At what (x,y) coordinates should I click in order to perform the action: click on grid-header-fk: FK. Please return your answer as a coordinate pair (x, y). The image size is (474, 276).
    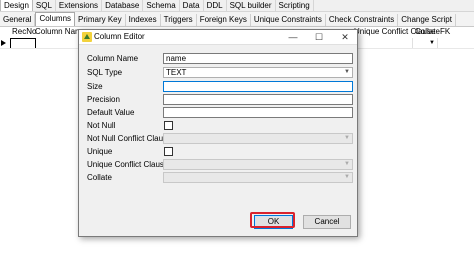
    Looking at the image, I should click on (445, 32).